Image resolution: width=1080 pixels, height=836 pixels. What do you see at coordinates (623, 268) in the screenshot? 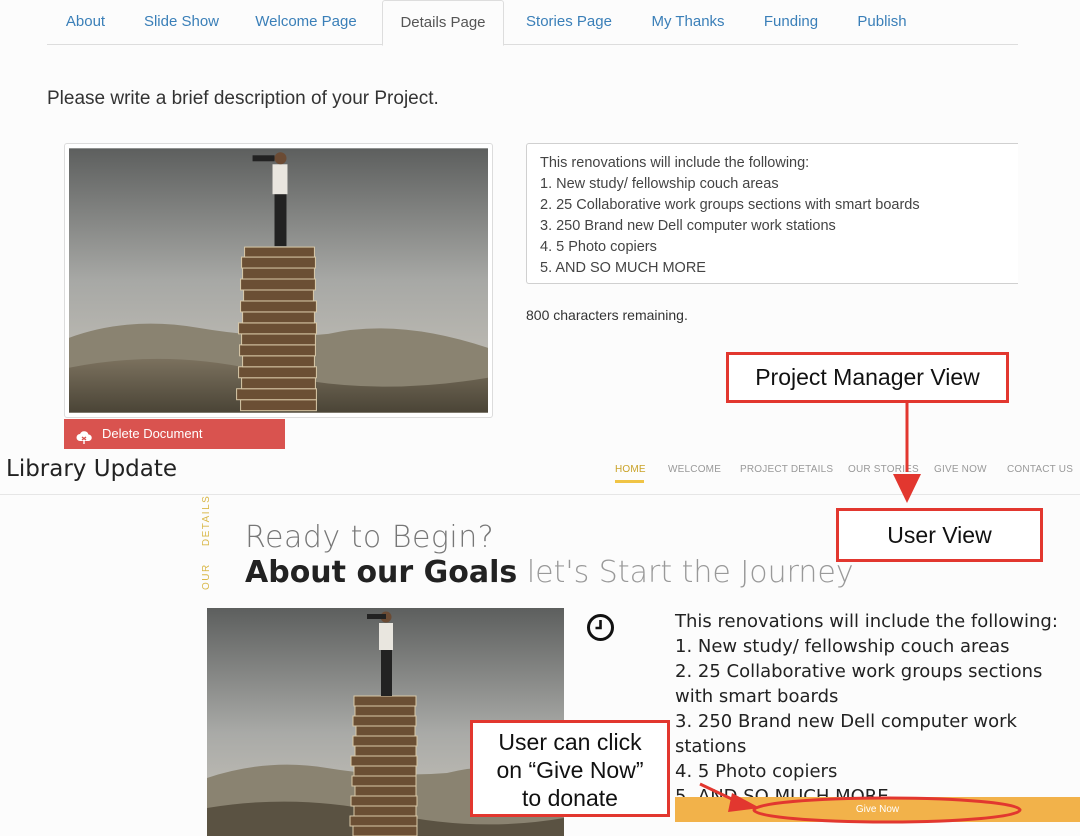
I see `description-line: 5. AND SO MUCH MORE` at bounding box center [623, 268].